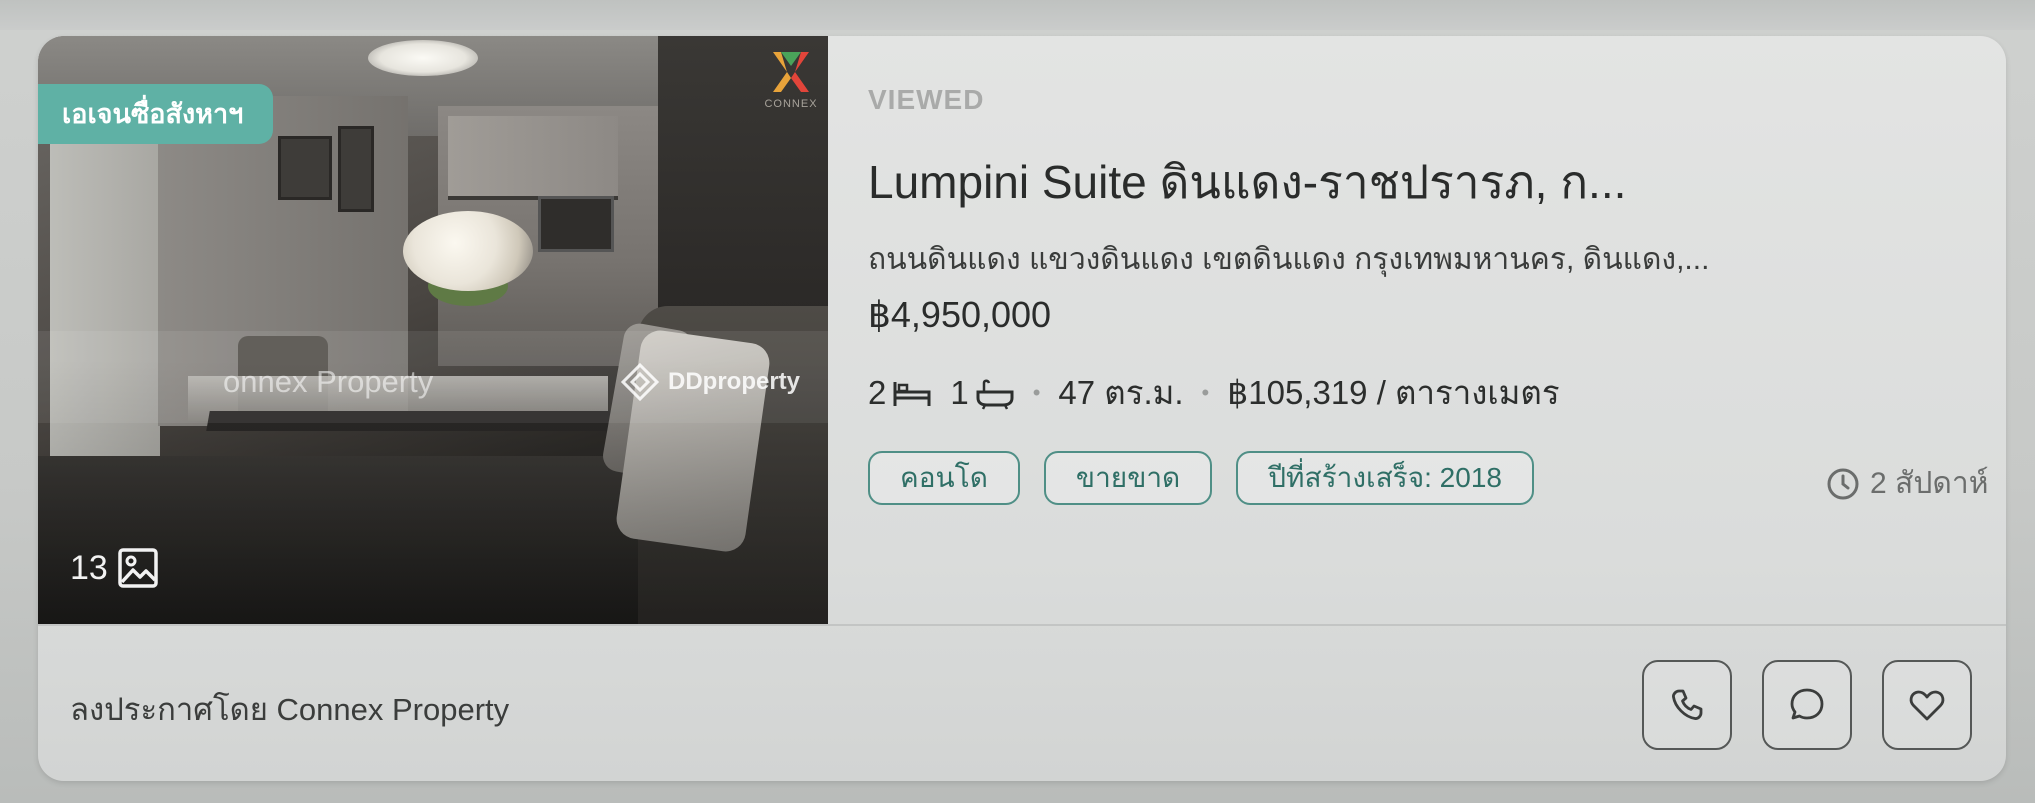 This screenshot has width=2035, height=803. I want to click on card-divider, so click(1022, 625).